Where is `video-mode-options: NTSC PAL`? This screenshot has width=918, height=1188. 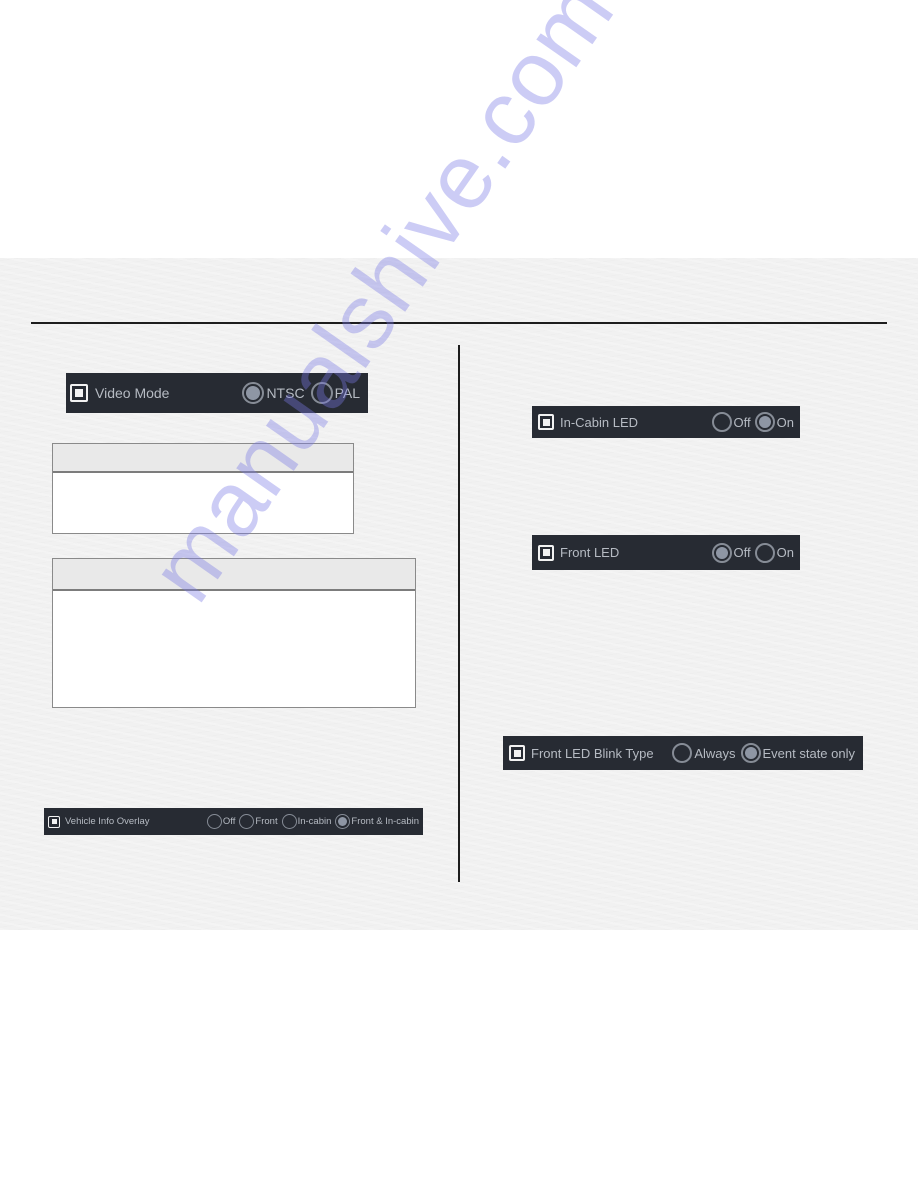
video-mode-options: NTSC PAL is located at coordinates (298, 393).